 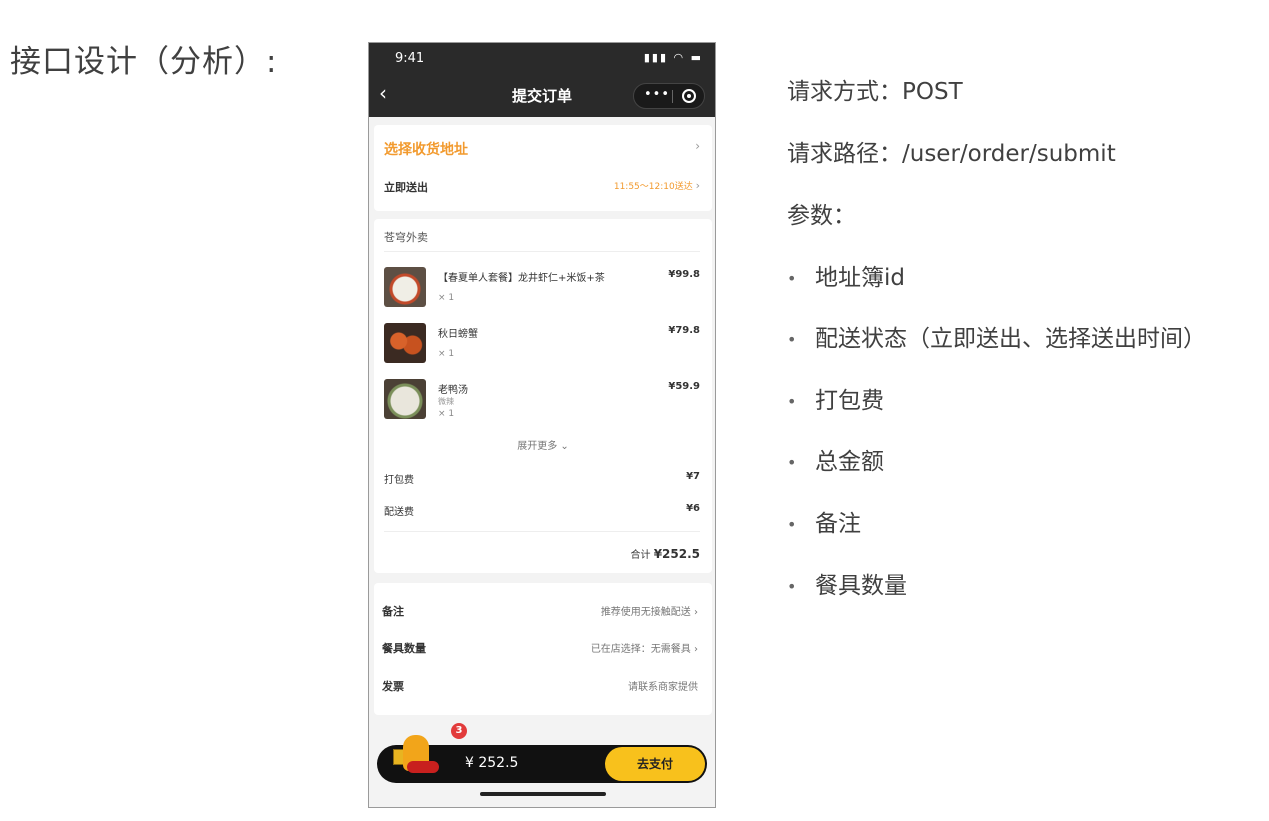 I want to click on list-item: 秋日螃蟹 × 1 ¥79.8, so click(x=542, y=345).